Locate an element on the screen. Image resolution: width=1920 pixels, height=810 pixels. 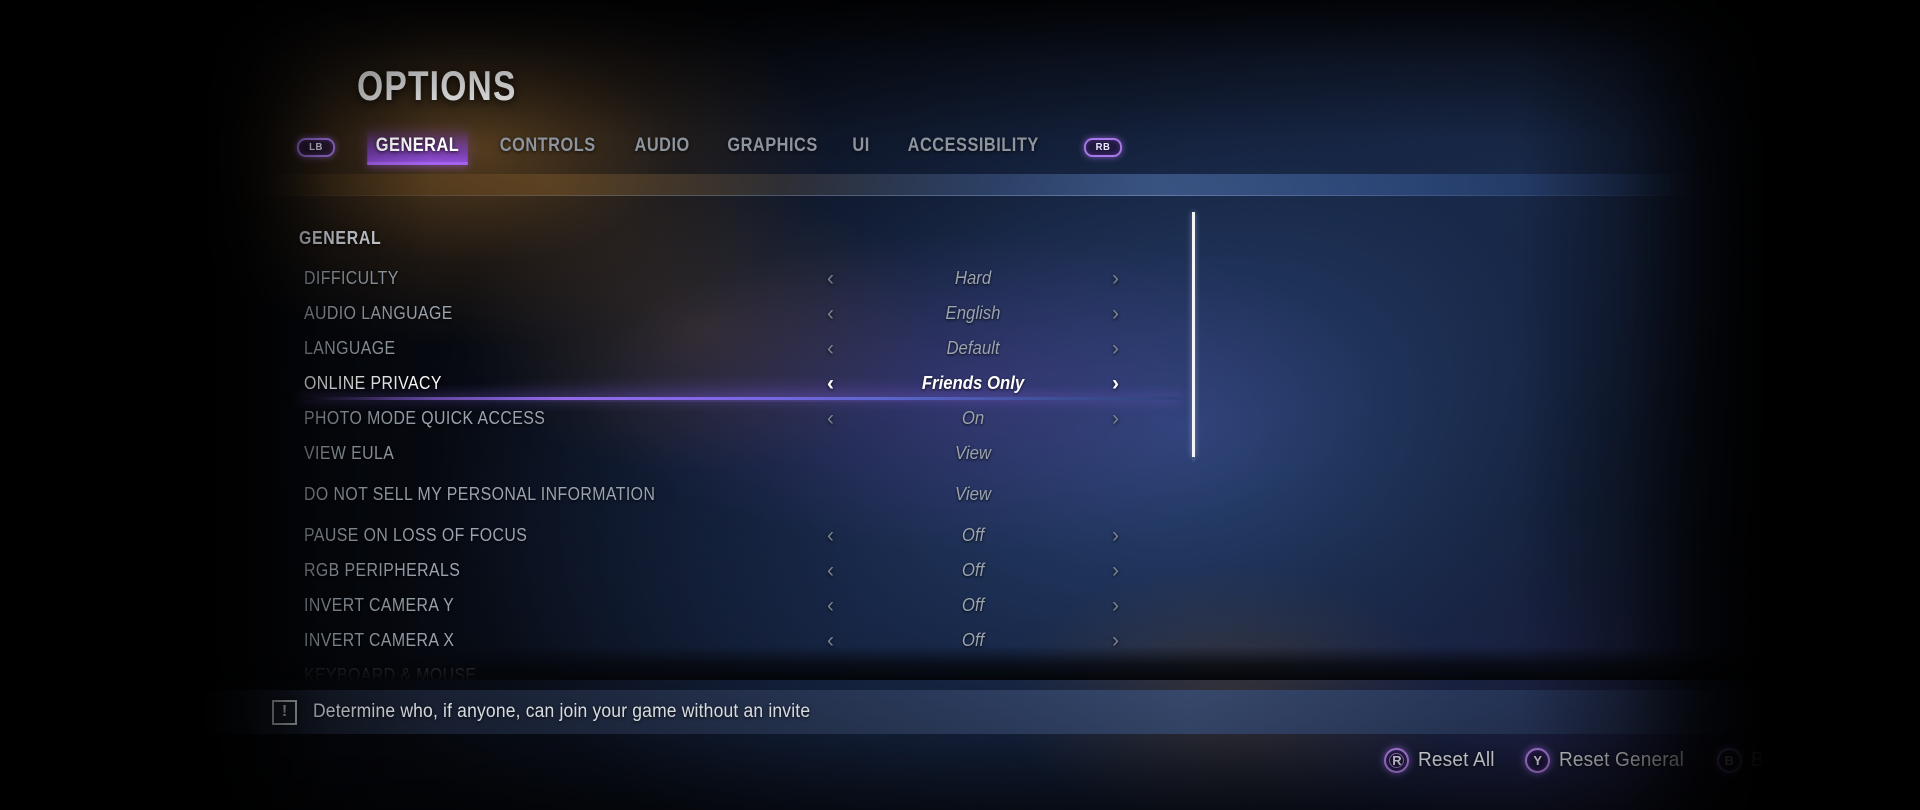
settings-row-value: Friends Only is located at coordinates (973, 383).